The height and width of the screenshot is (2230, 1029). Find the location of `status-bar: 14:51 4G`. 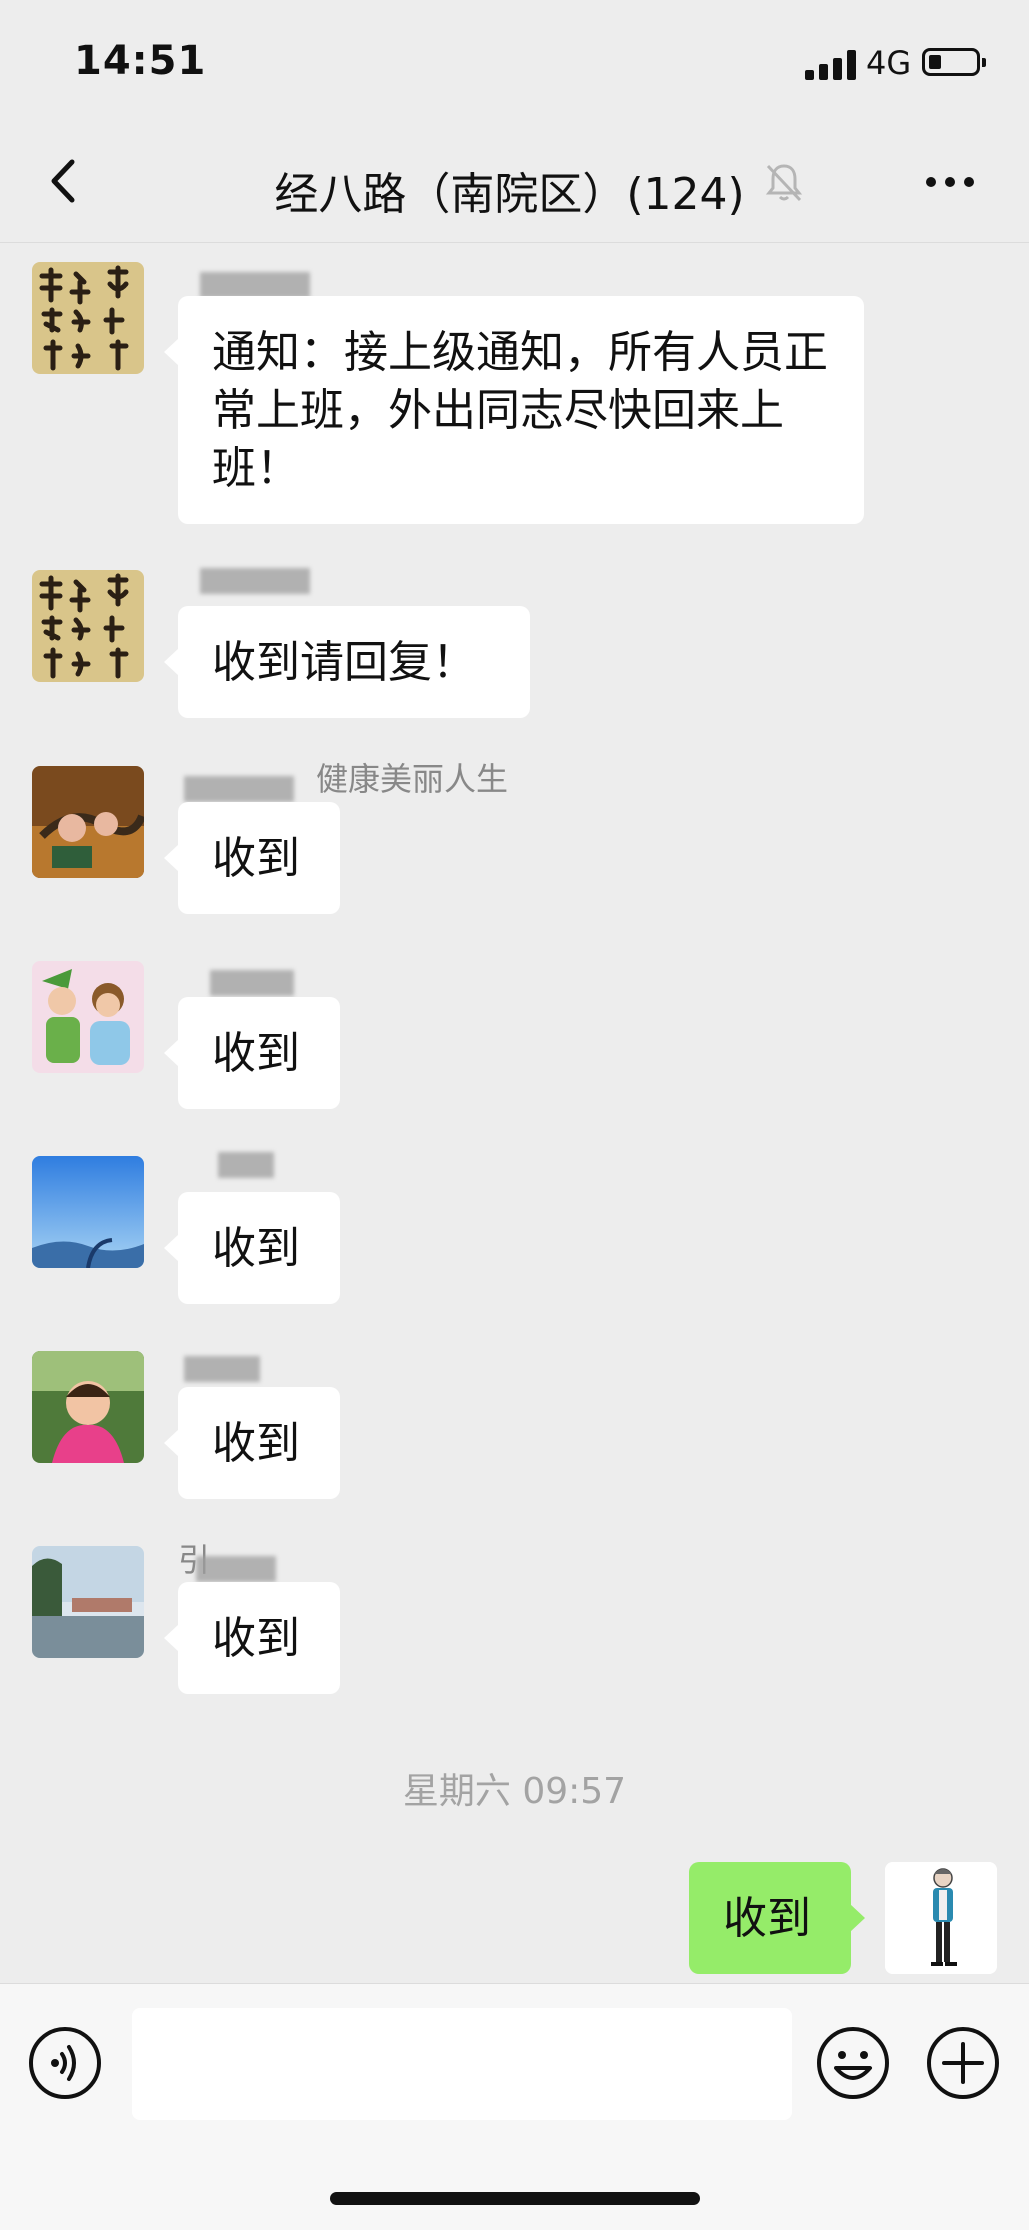

status-bar: 14:51 4G is located at coordinates (514, 60).